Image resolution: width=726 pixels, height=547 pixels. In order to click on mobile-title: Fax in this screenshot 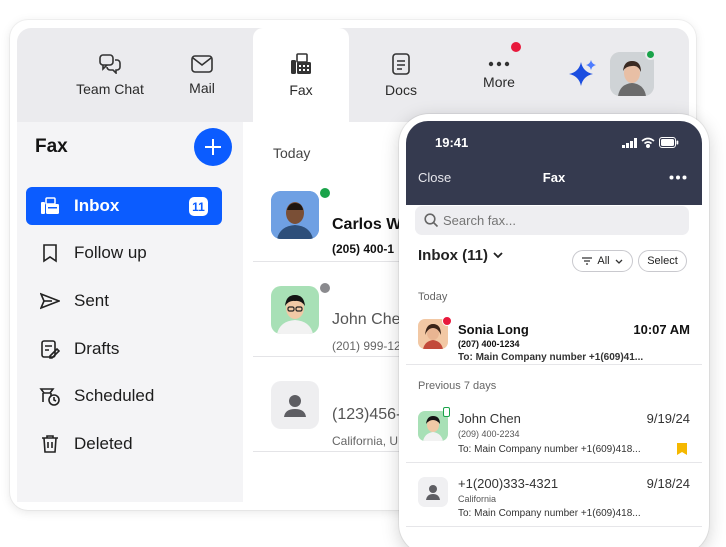, I will do `click(554, 177)`.